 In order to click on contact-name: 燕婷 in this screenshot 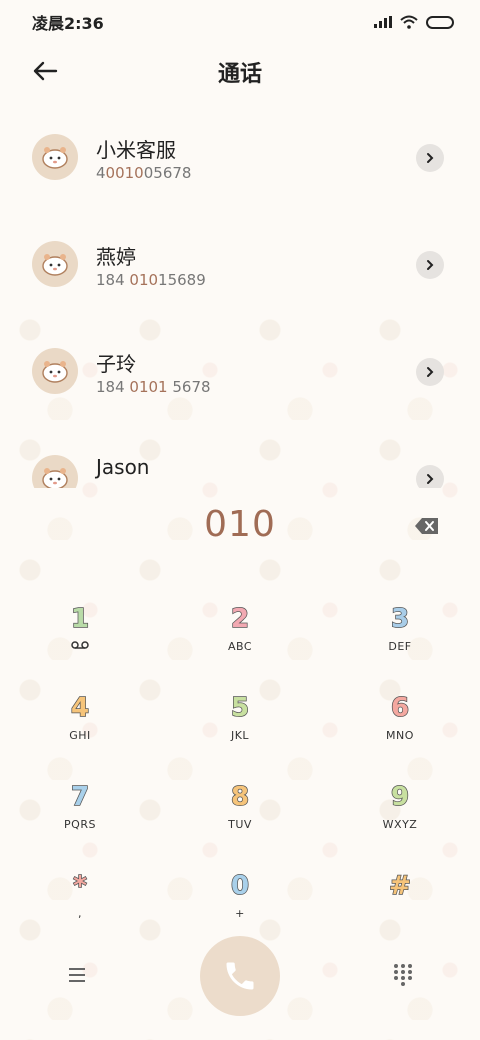, I will do `click(116, 257)`.